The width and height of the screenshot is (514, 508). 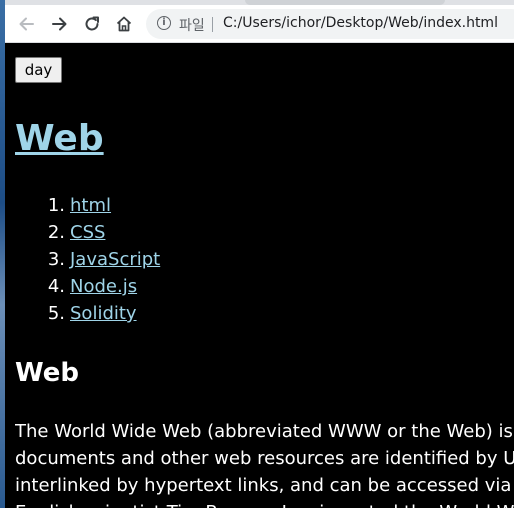 I want to click on reload-icon, so click(x=92, y=24).